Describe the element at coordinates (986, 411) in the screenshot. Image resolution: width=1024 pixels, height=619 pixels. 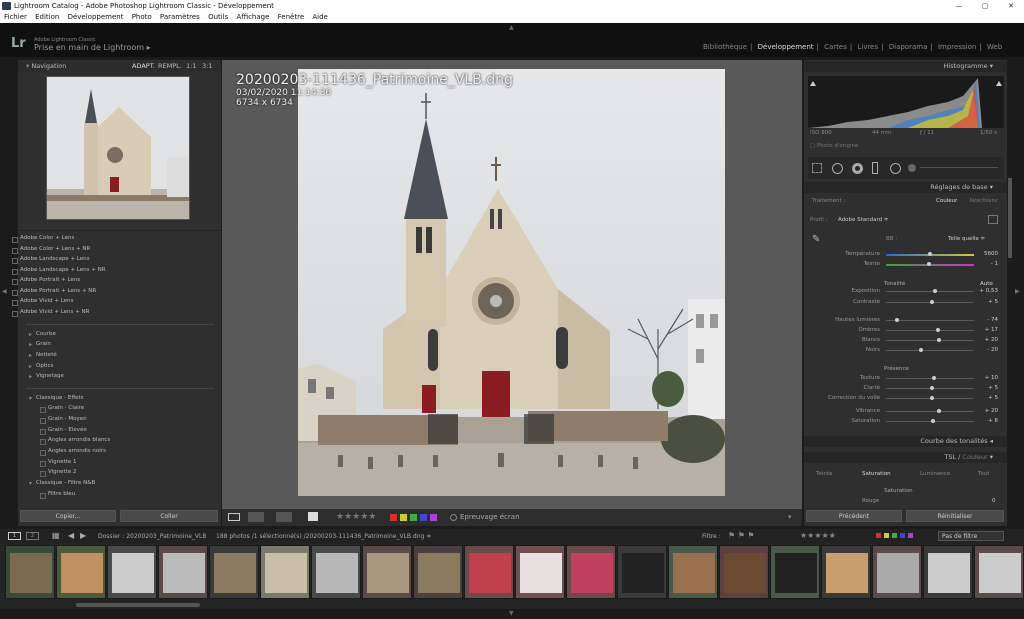
I see `slider-value: + 20` at that location.